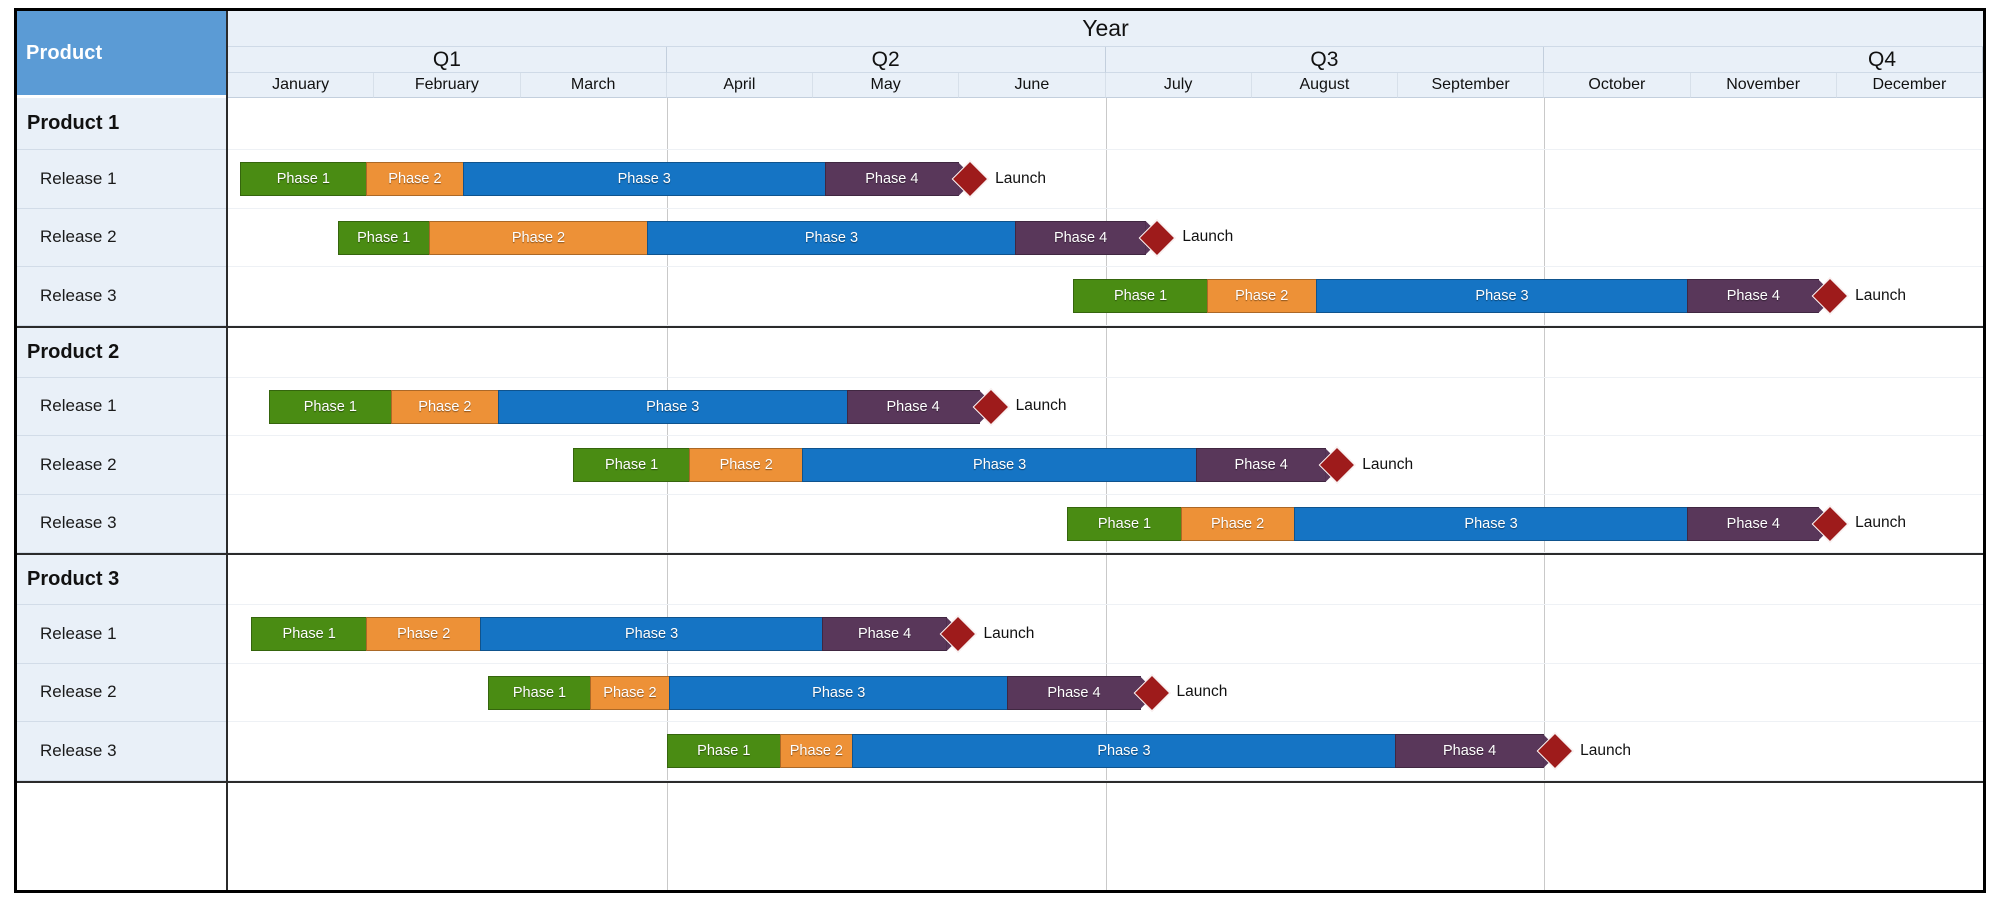 Image resolution: width=2000 pixels, height=905 pixels. What do you see at coordinates (121, 179) in the screenshot?
I see `release-label-1-1: Release 1` at bounding box center [121, 179].